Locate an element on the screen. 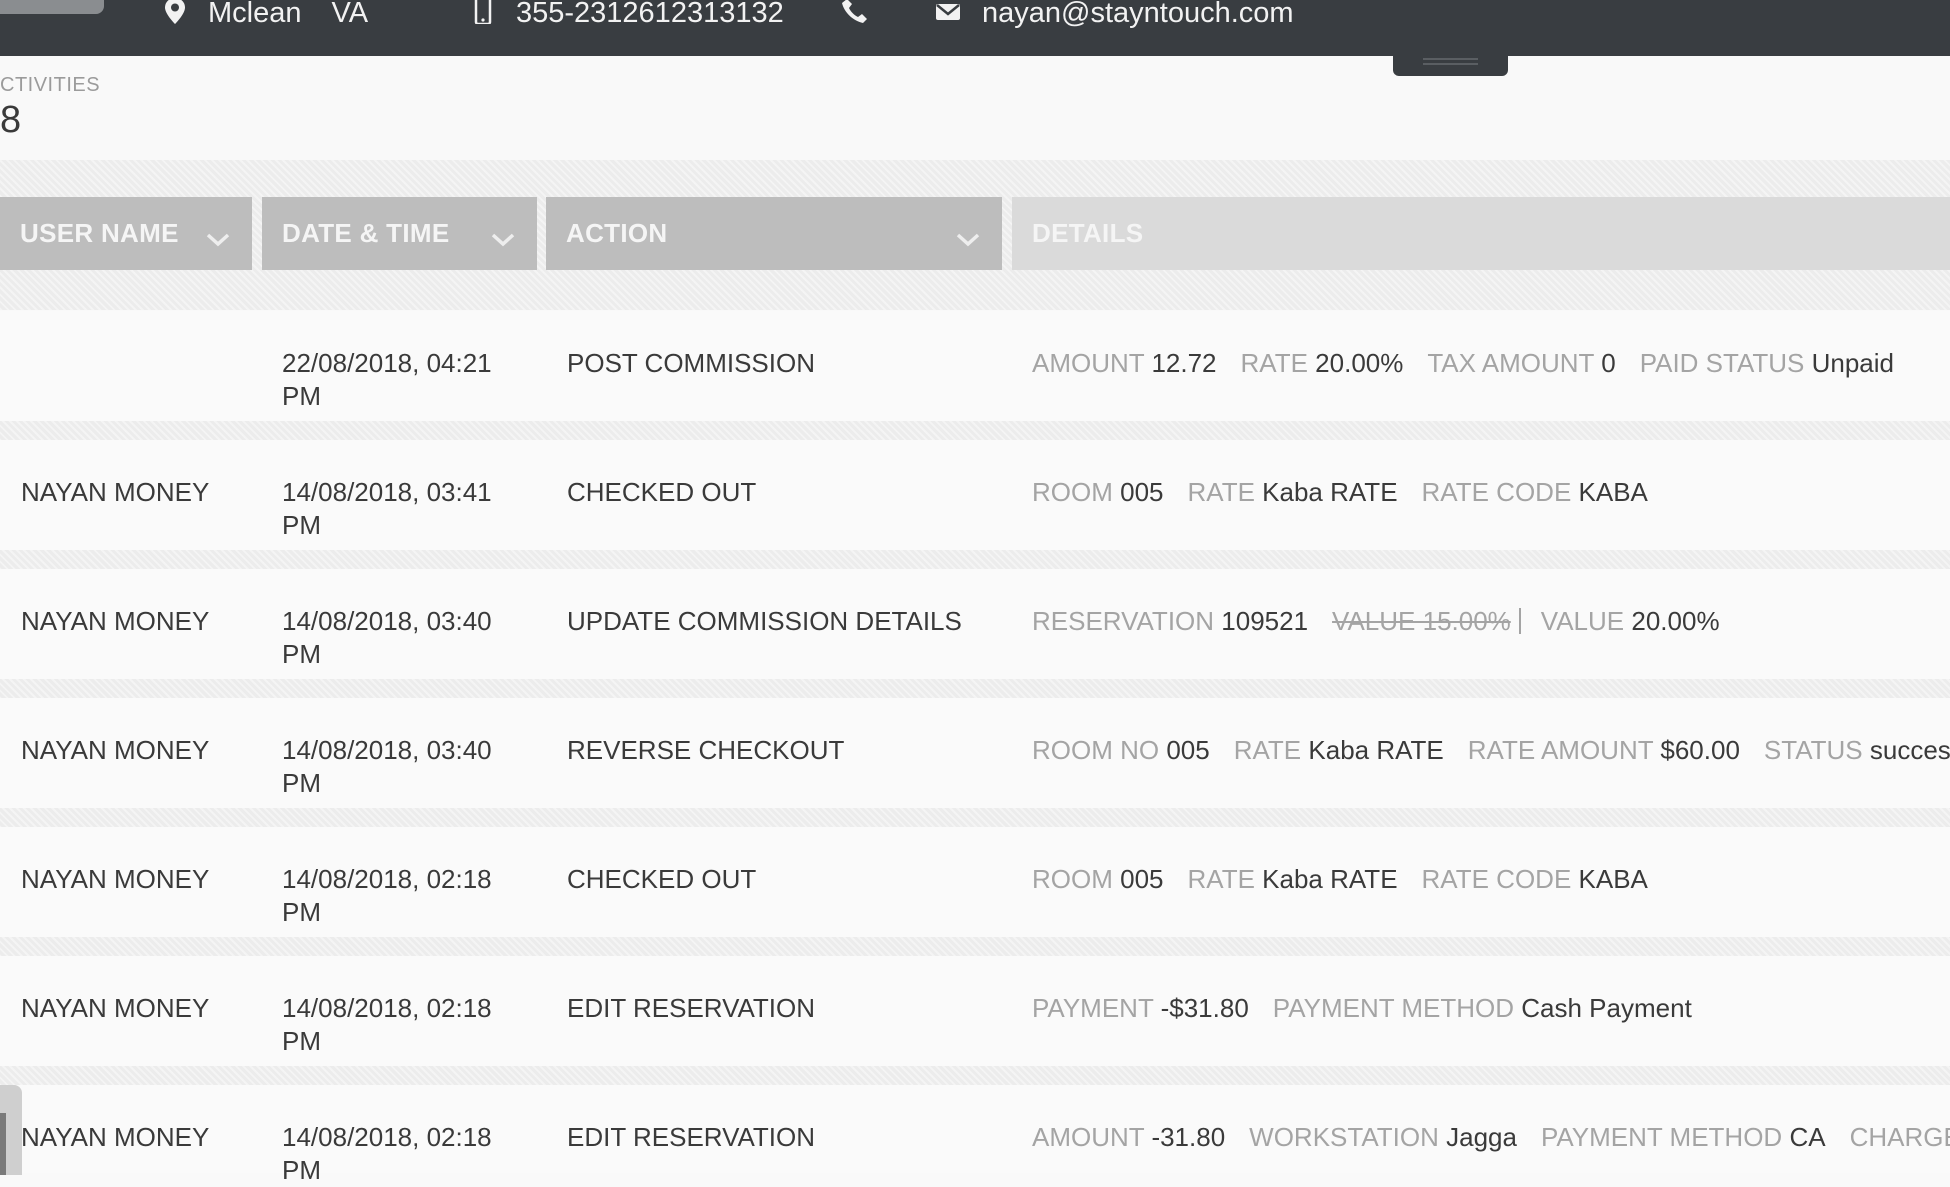  column-header-action: ACTION is located at coordinates (774, 233).